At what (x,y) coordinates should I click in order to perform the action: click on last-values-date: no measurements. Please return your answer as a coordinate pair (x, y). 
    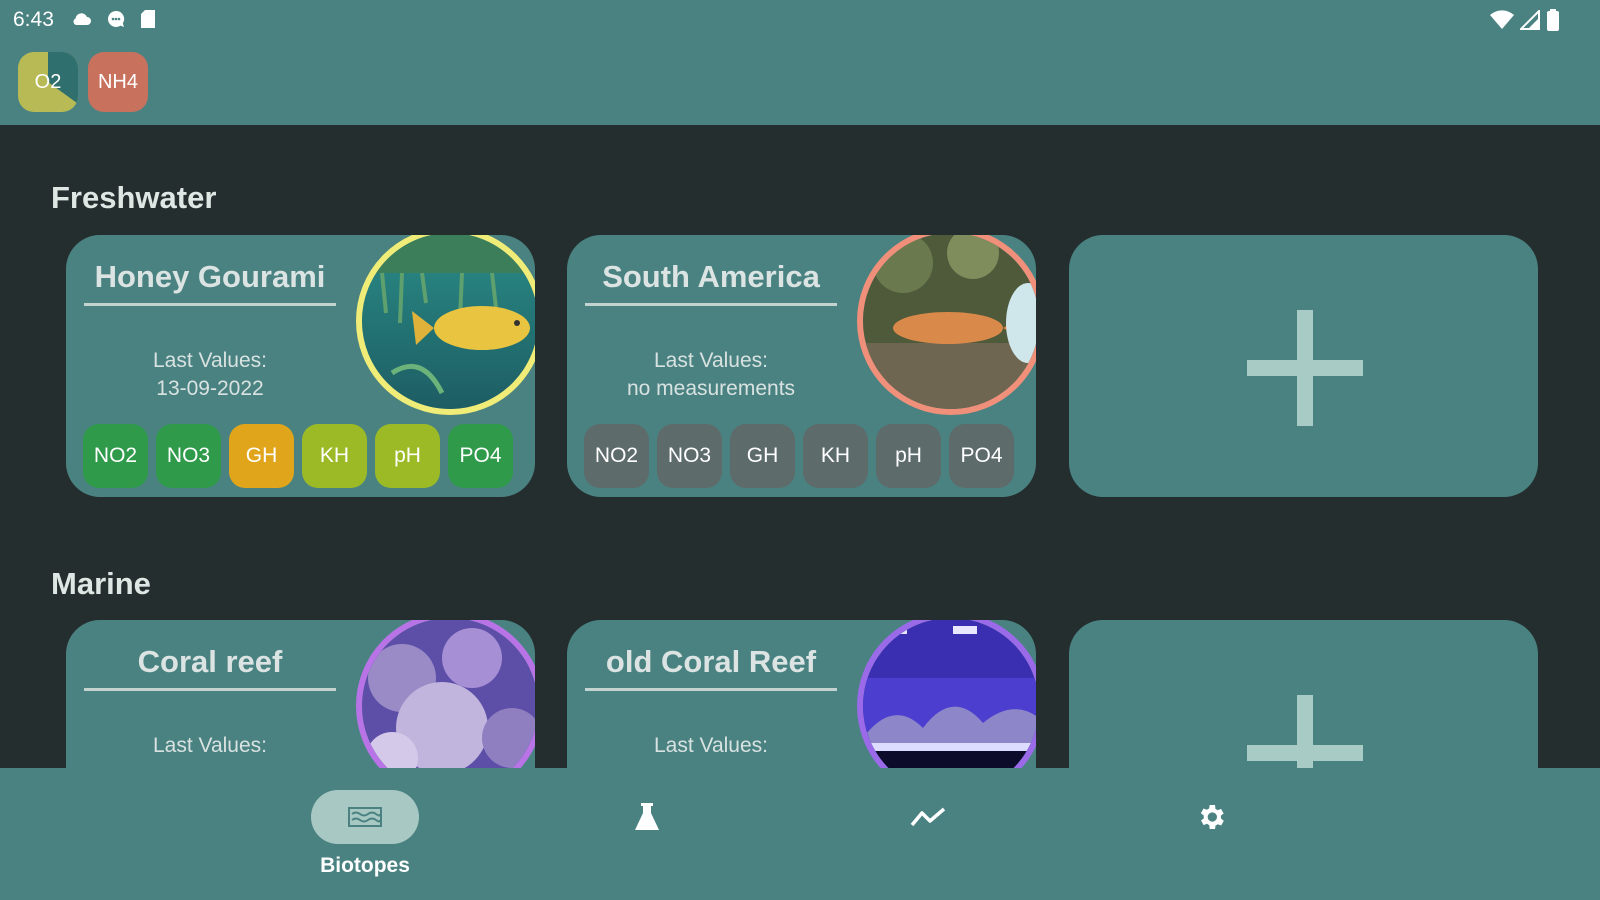
    Looking at the image, I should click on (711, 388).